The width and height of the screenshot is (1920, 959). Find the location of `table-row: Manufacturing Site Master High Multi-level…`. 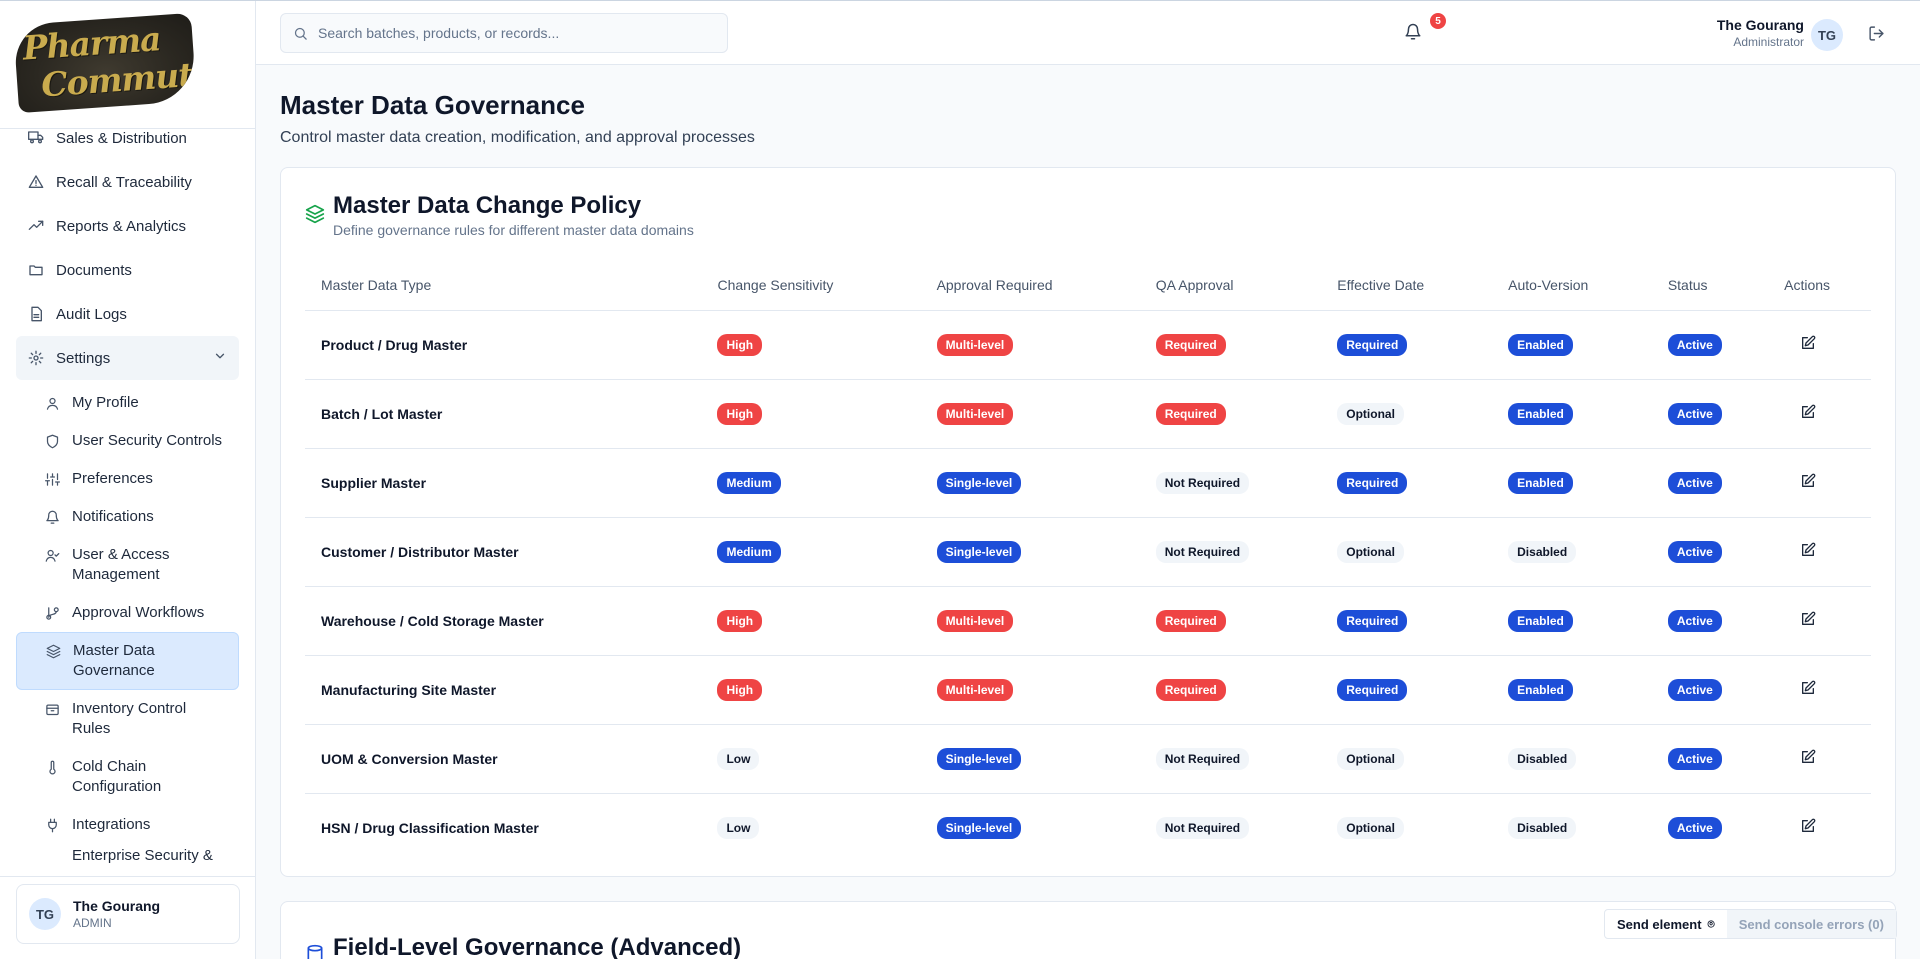

table-row: Manufacturing Site Master High Multi-level… is located at coordinates (1088, 690).